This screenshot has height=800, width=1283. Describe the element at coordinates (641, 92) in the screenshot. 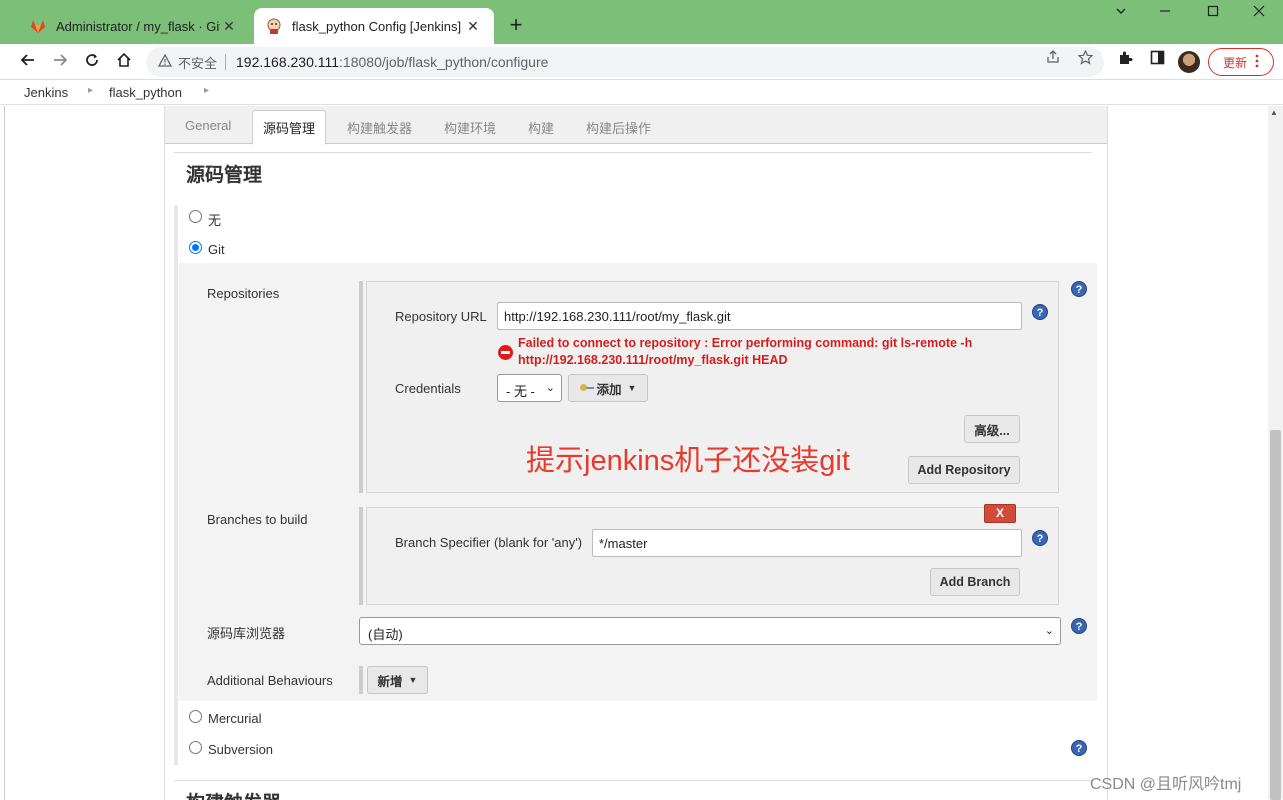

I see `breadcrumb: Jenkins ▸ flask_python ▸` at that location.